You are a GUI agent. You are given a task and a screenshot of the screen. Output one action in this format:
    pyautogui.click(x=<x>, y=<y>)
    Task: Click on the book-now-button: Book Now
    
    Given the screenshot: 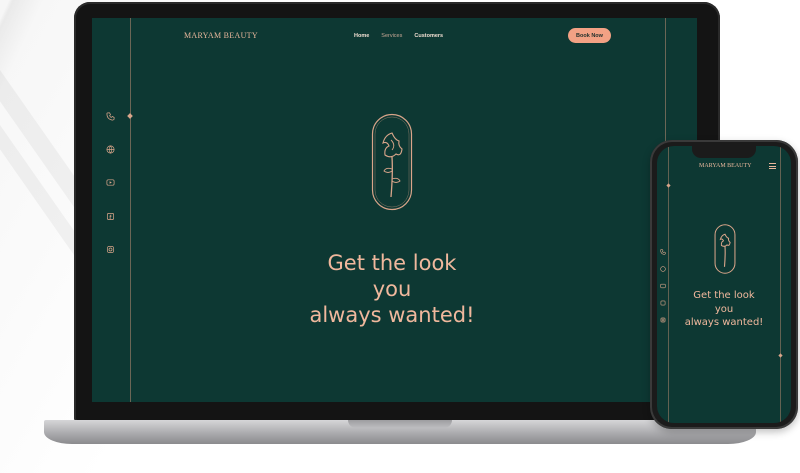 What is the action you would take?
    pyautogui.click(x=589, y=35)
    